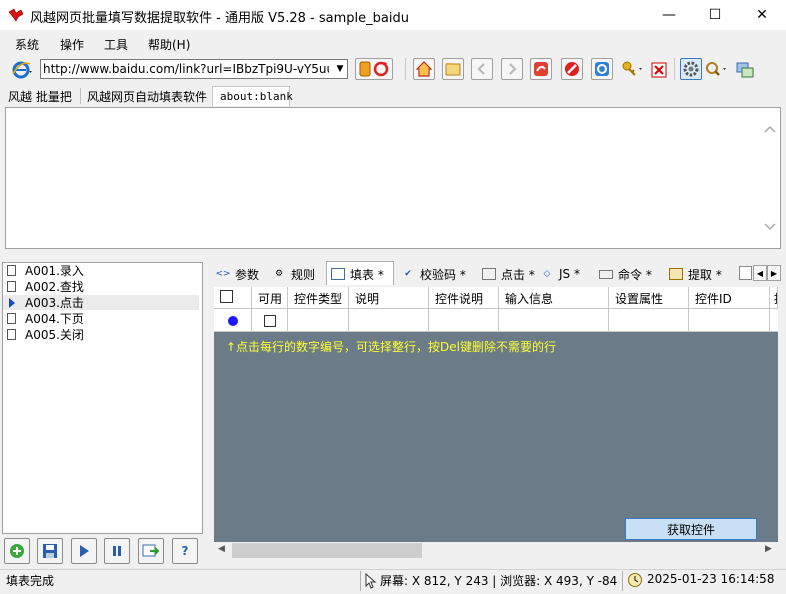  Describe the element at coordinates (40, 97) in the screenshot. I see `browser-tab-1: 风越 批量把` at that location.